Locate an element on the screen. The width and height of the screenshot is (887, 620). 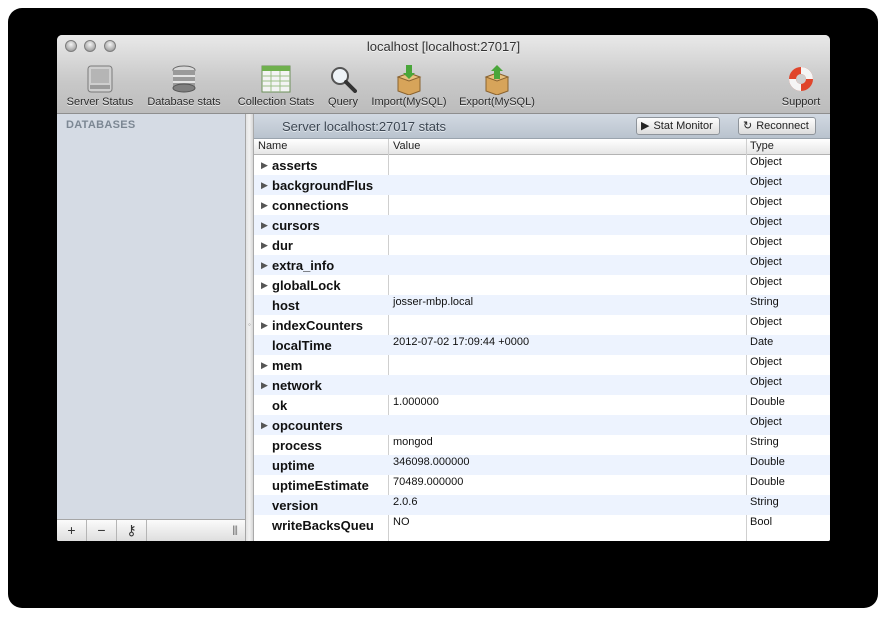
databases-heading: DATABASES is located at coordinates (101, 125).